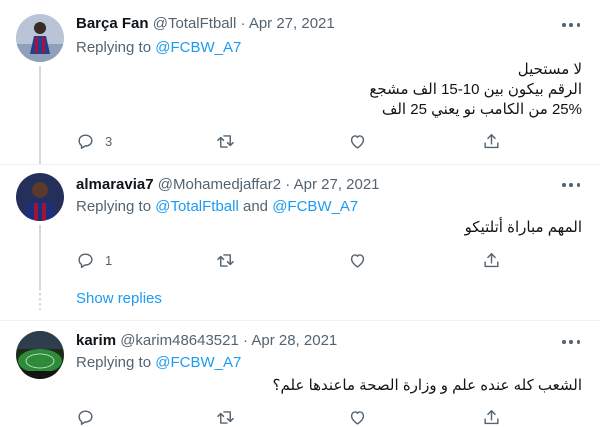 The height and width of the screenshot is (427, 600). Describe the element at coordinates (115, 184) in the screenshot. I see `display-name: almaravia7` at that location.